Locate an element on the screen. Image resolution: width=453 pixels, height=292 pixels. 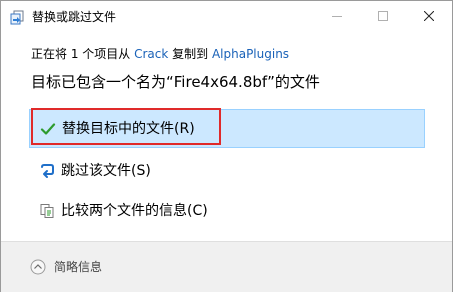
title-bar: 替换或跳过文件 is located at coordinates (226, 16).